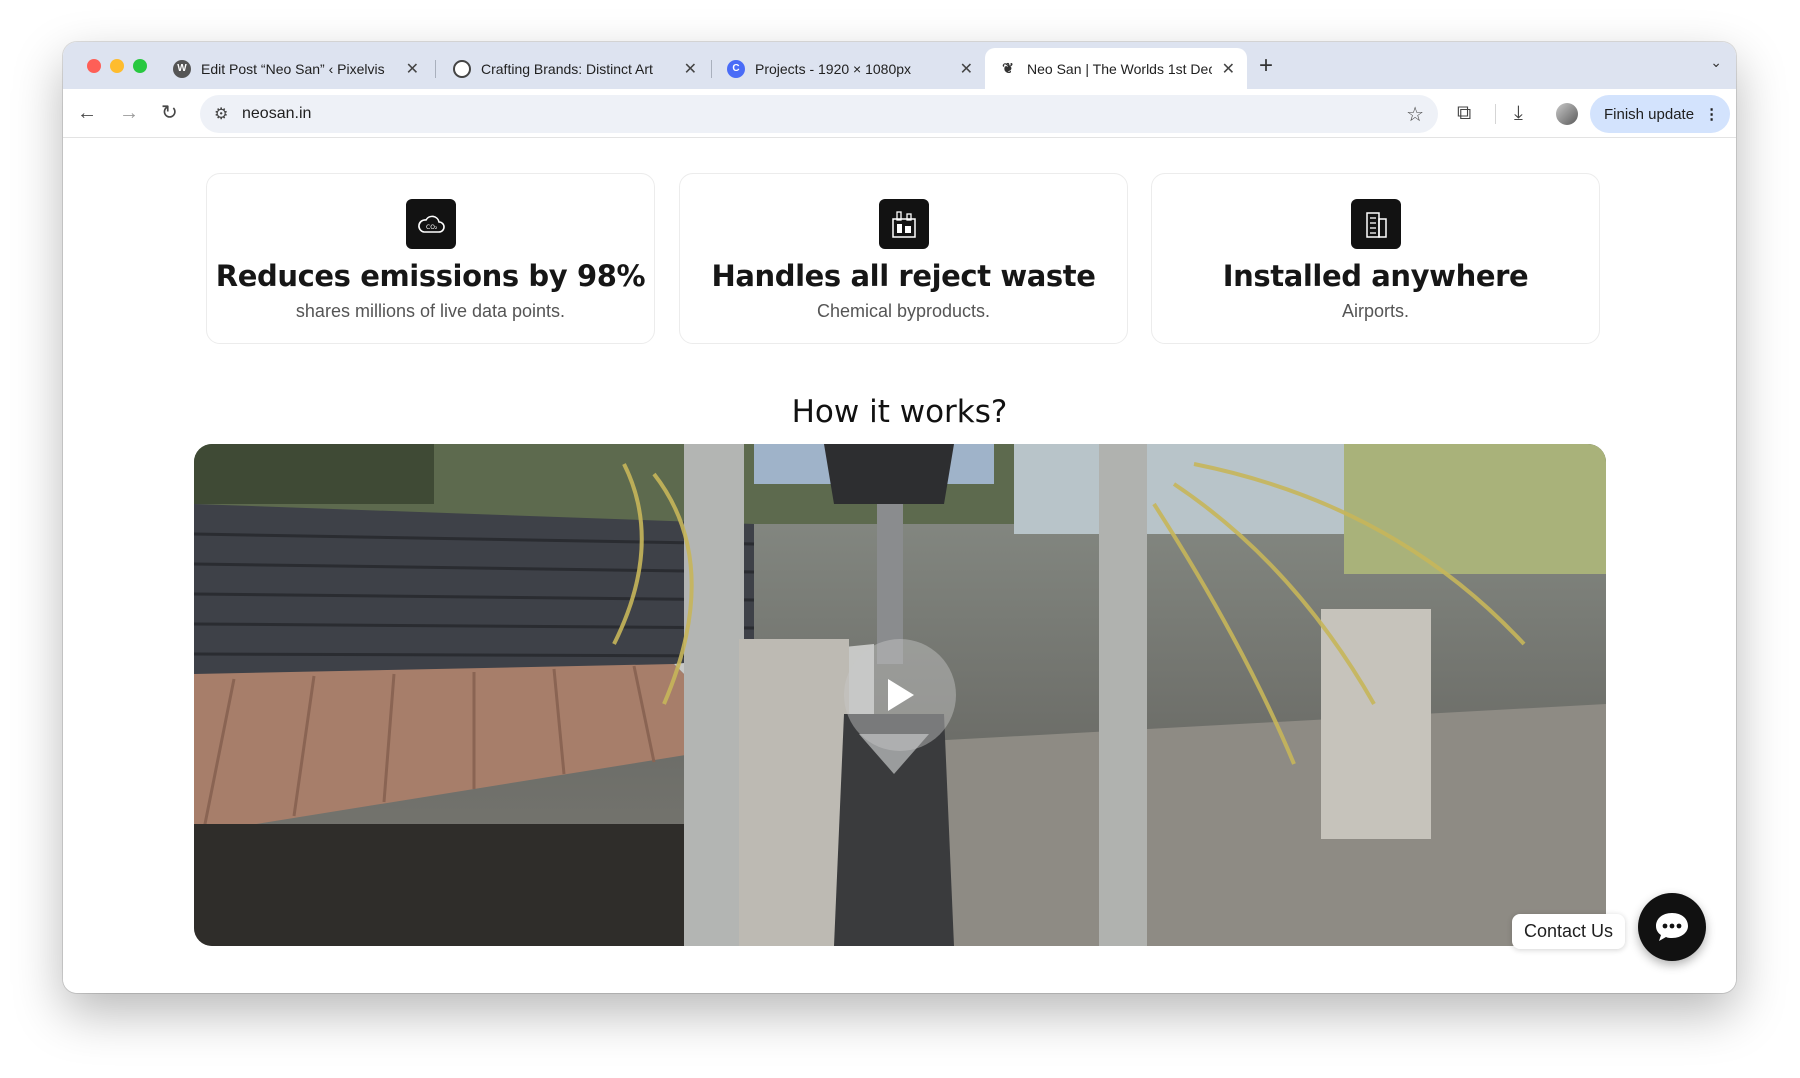 This screenshot has width=1800, height=1078. I want to click on wordpress-icon: W, so click(182, 68).